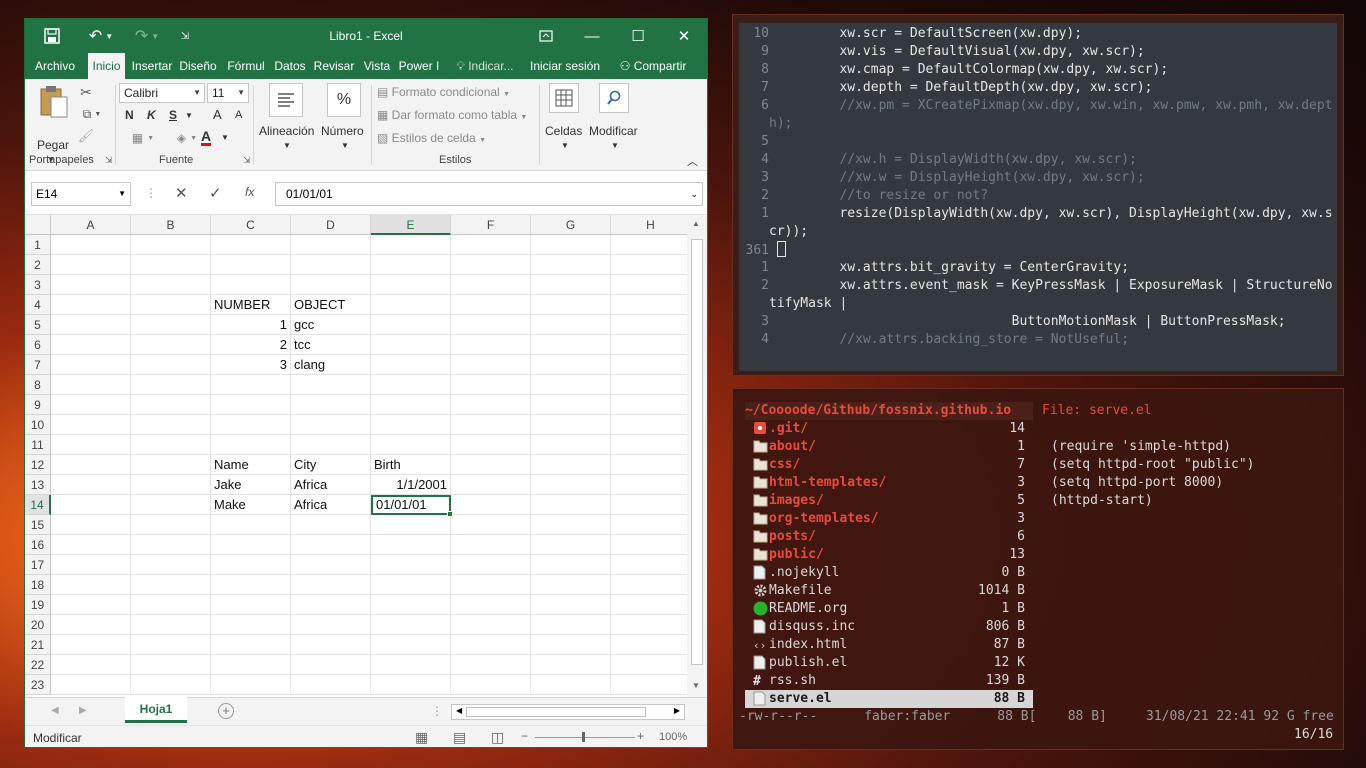 The width and height of the screenshot is (1366, 768). I want to click on cell-h1, so click(649, 245).